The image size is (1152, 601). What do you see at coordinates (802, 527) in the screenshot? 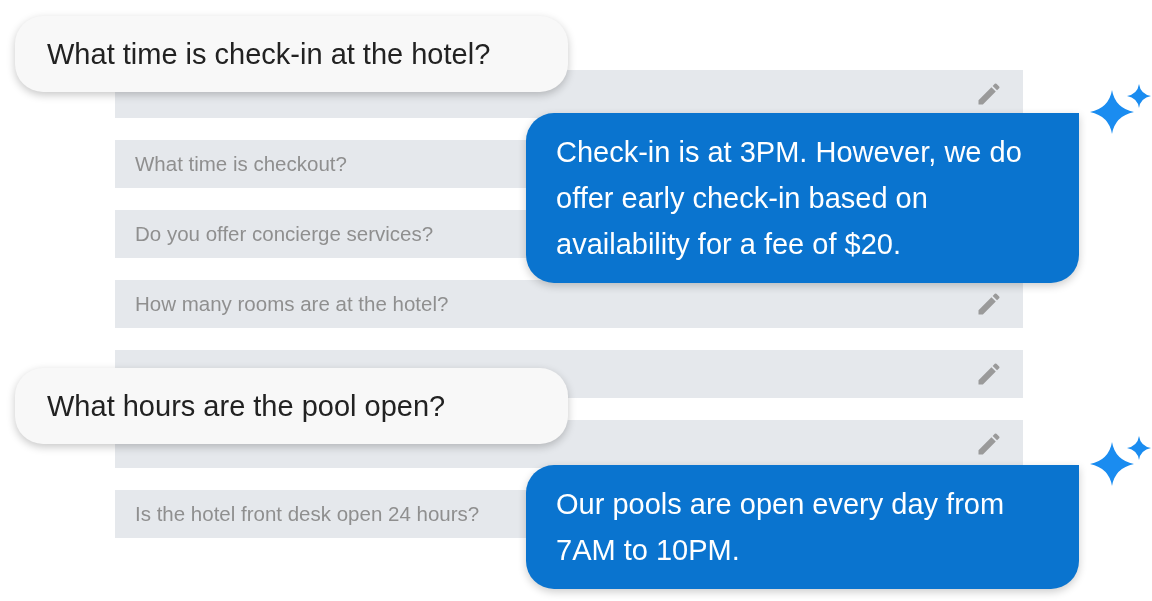
I see `reply-bubble: Our pools are open every day from 7AM to 10PM.` at bounding box center [802, 527].